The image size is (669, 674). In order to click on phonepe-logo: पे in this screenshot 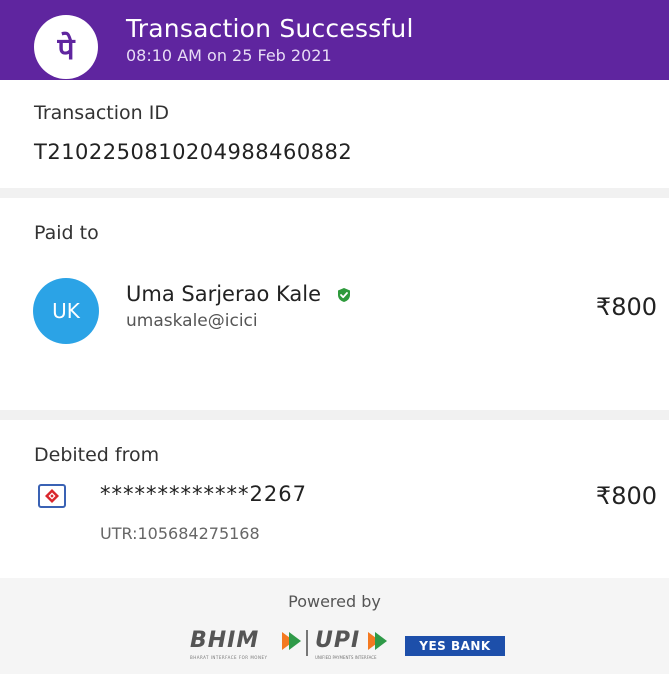, I will do `click(66, 47)`.